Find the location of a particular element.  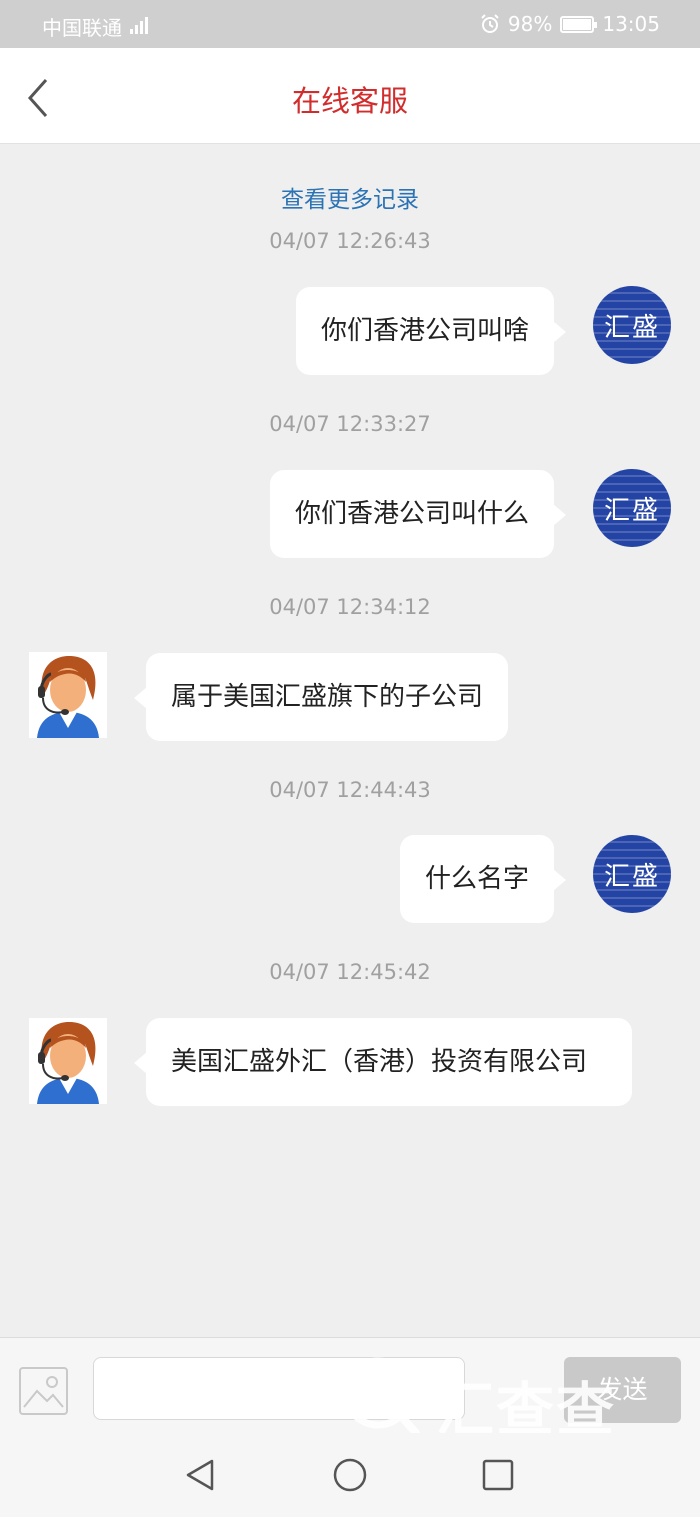

message-timestamp: 04/07 12:33:27 is located at coordinates (350, 424).